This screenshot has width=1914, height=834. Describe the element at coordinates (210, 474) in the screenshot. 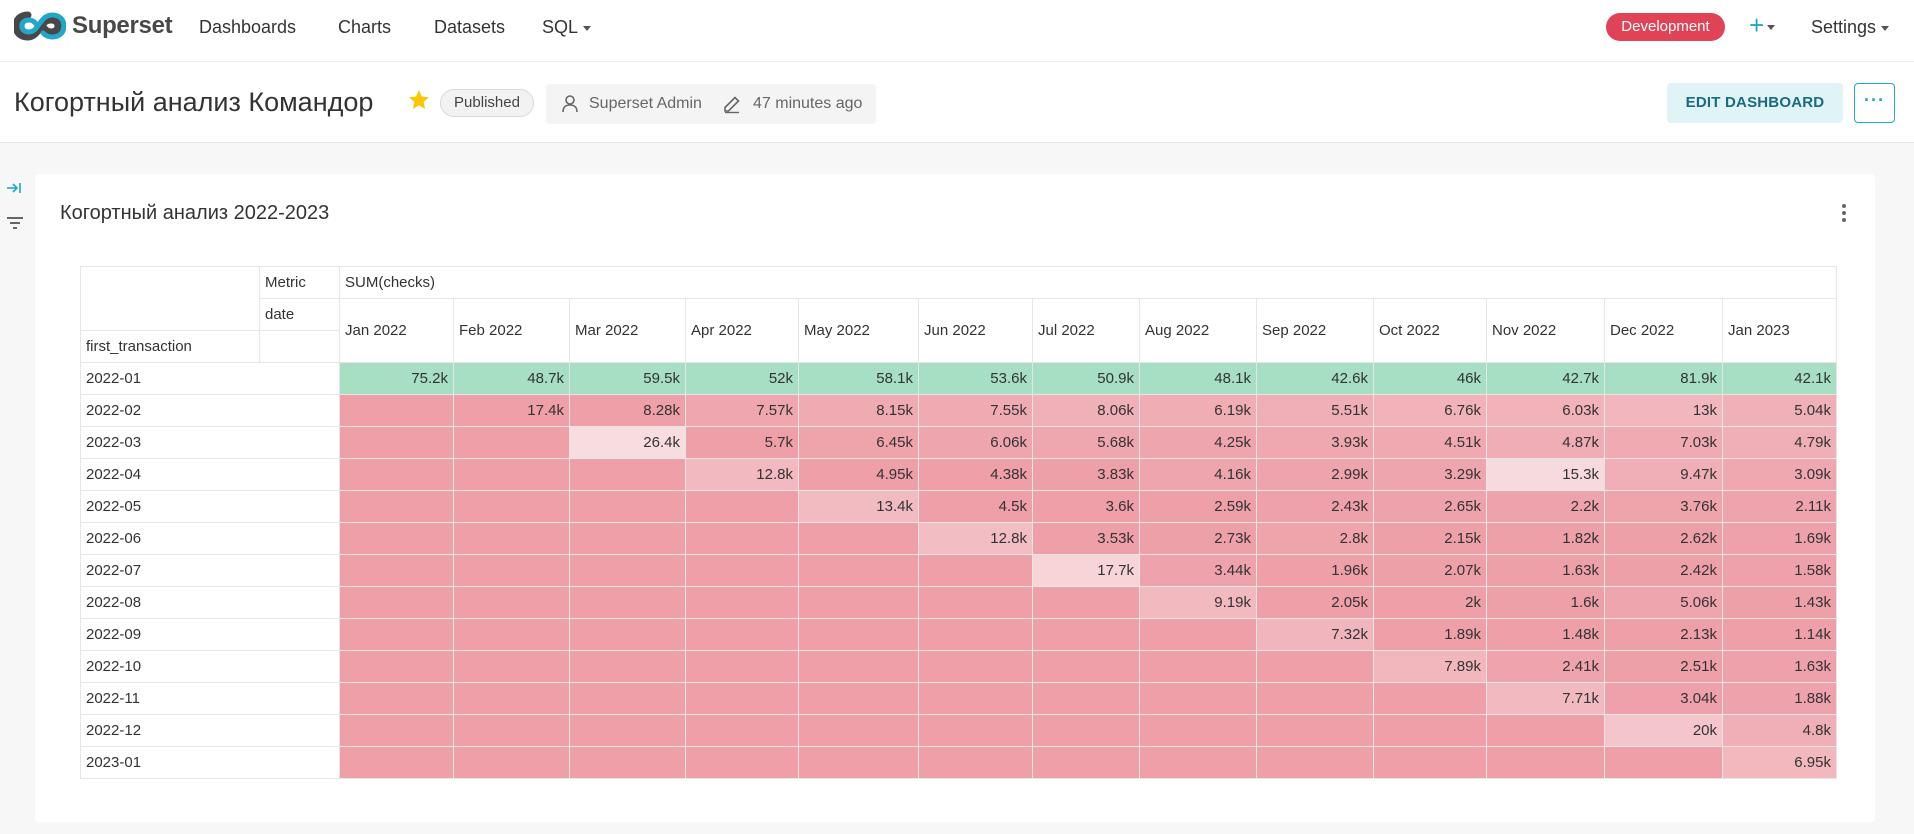

I see `row-header: 2022-04` at that location.